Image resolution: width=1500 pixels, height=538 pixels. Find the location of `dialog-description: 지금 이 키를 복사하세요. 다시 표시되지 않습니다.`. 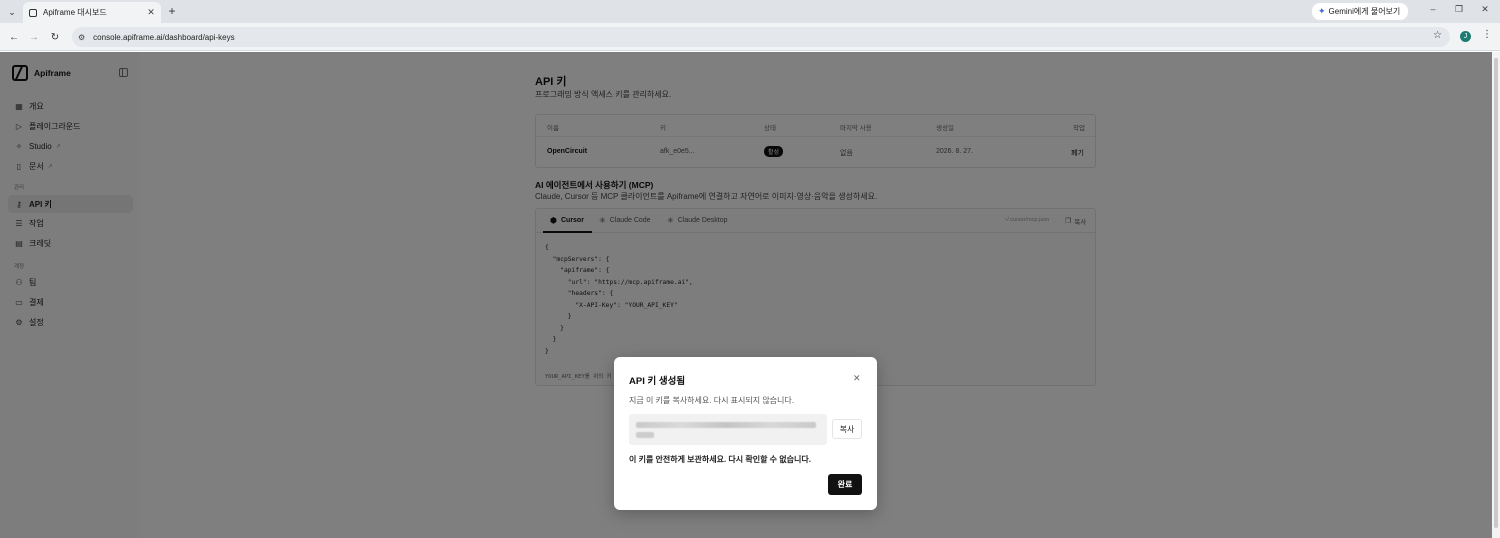

dialog-description: 지금 이 키를 복사하세요. 다시 표시되지 않습니다. is located at coordinates (711, 400).